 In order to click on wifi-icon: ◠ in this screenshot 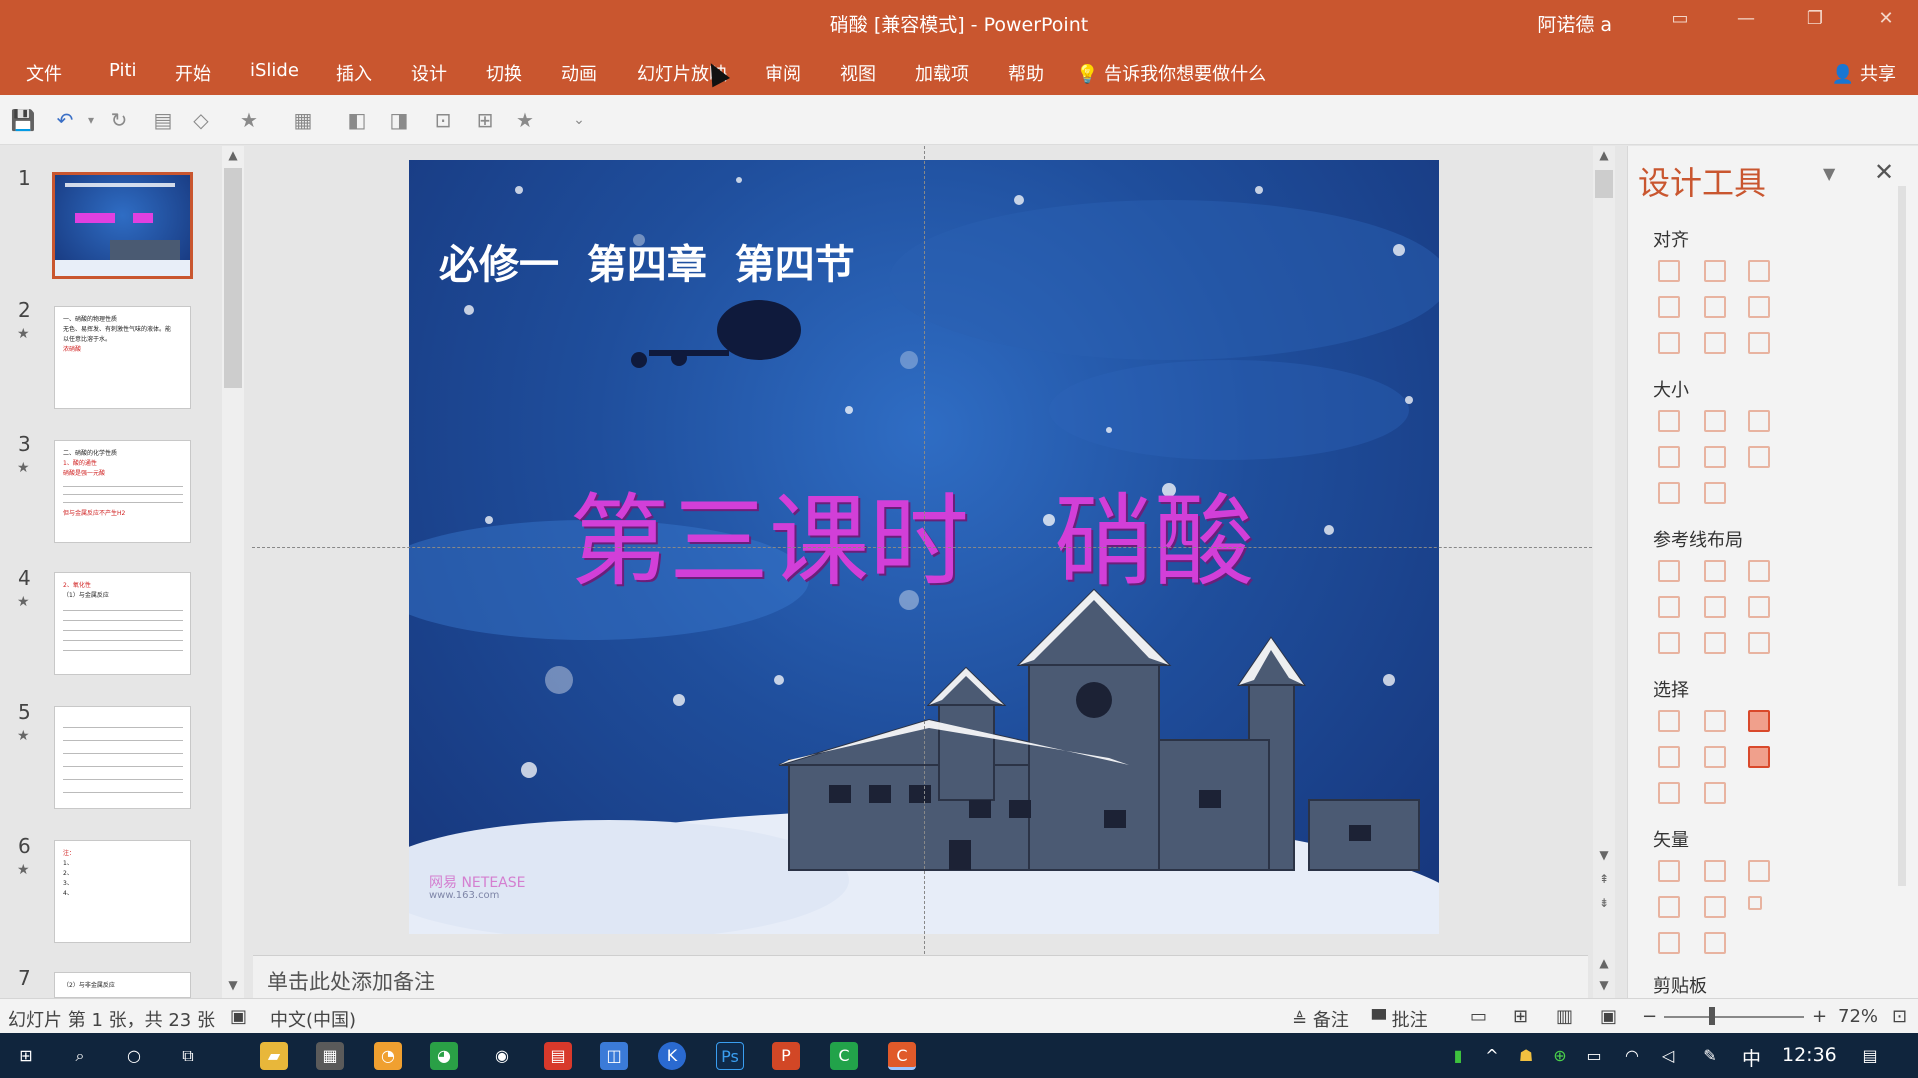, I will do `click(1632, 1056)`.